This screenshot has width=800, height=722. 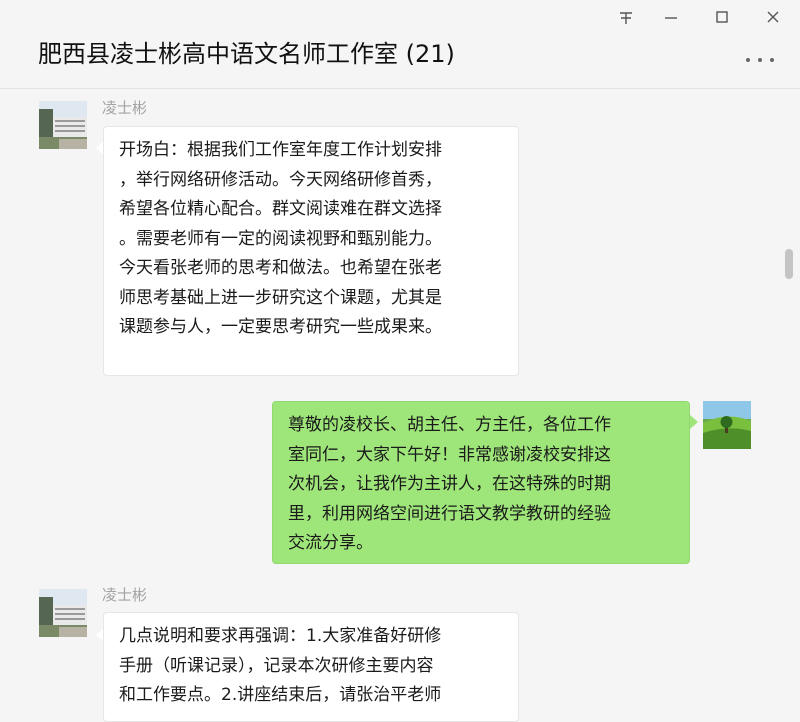 What do you see at coordinates (449, 484) in the screenshot?
I see `message-line: 次机会，让我作为主讲人，在这特殊的时期` at bounding box center [449, 484].